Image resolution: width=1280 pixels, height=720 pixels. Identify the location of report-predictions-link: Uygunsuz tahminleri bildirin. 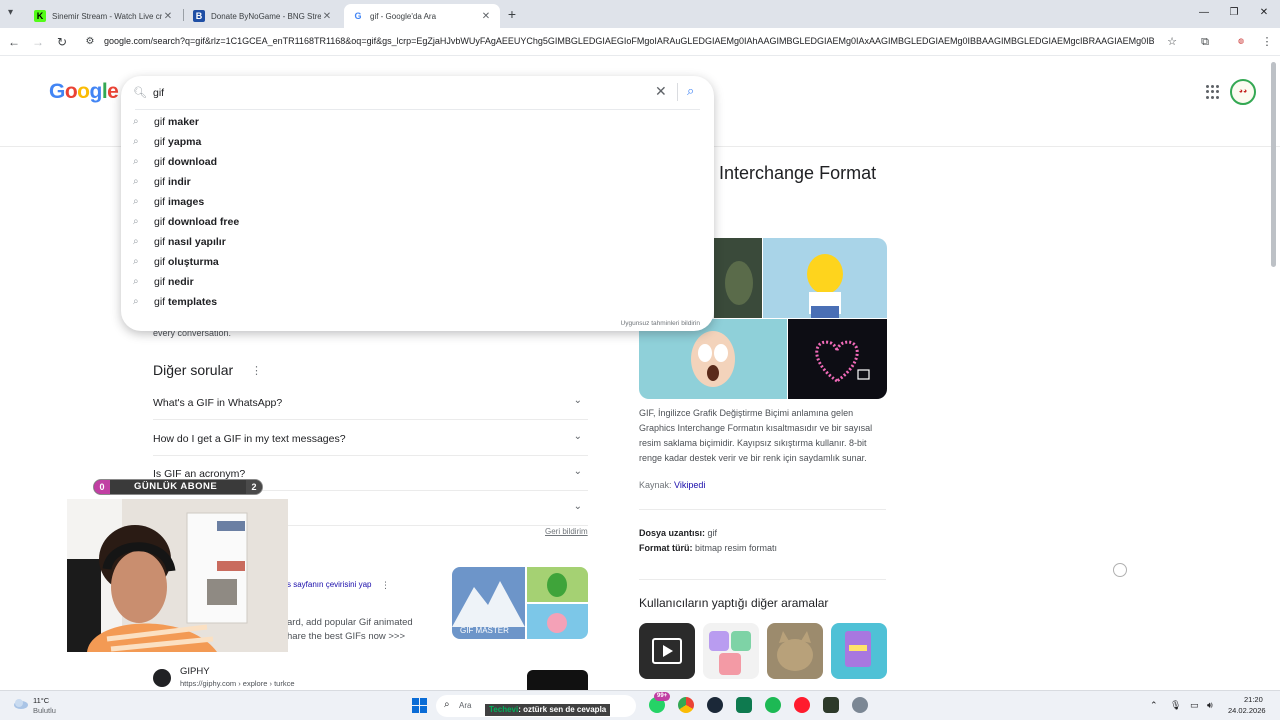
(660, 323).